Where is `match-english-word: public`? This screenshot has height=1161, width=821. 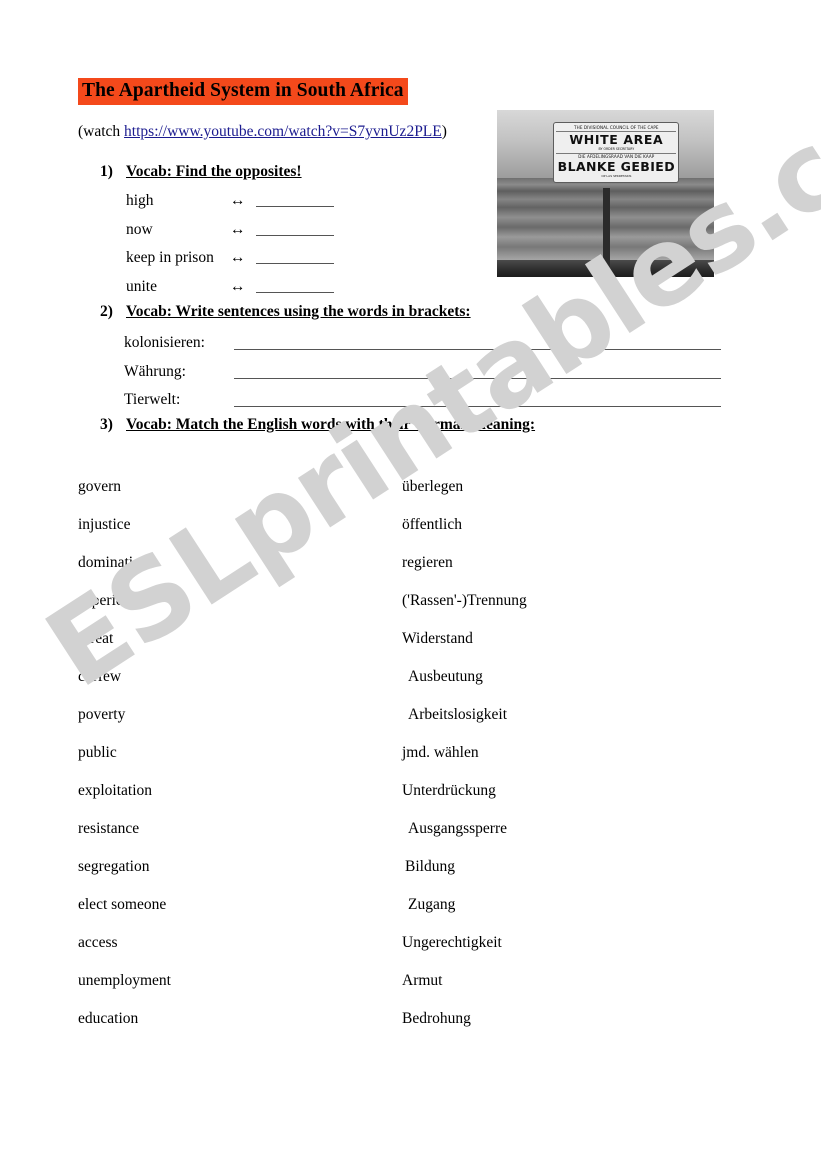 match-english-word: public is located at coordinates (97, 753).